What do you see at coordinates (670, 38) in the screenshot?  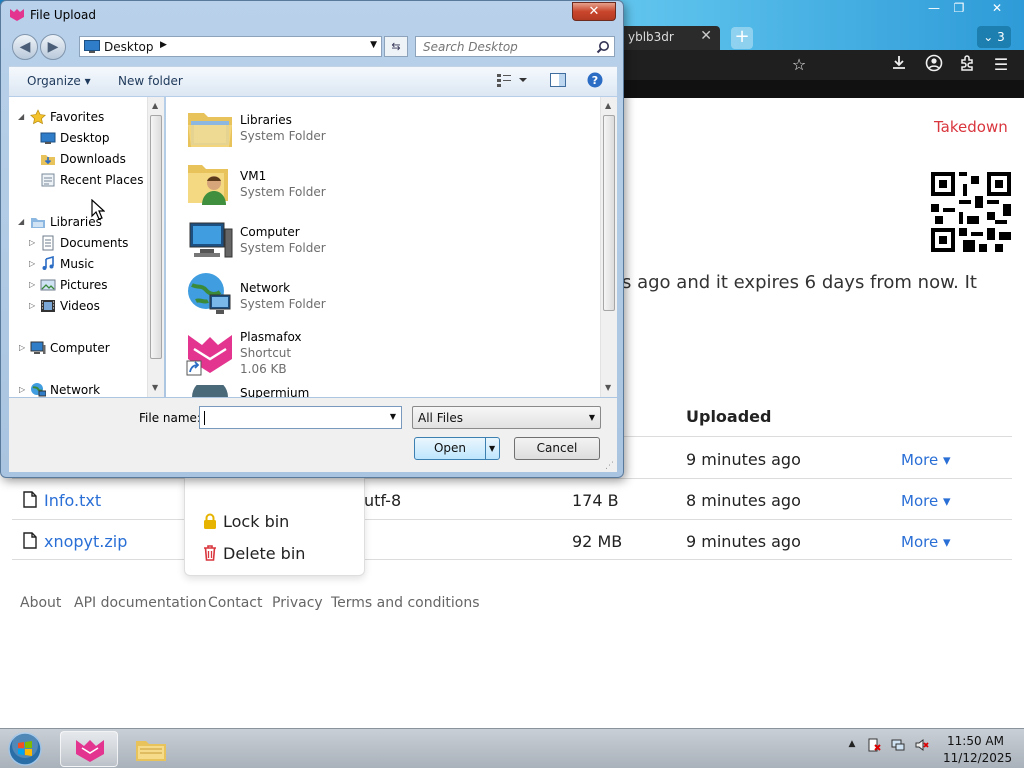 I see `browser-tab: yblb3dr ✕` at bounding box center [670, 38].